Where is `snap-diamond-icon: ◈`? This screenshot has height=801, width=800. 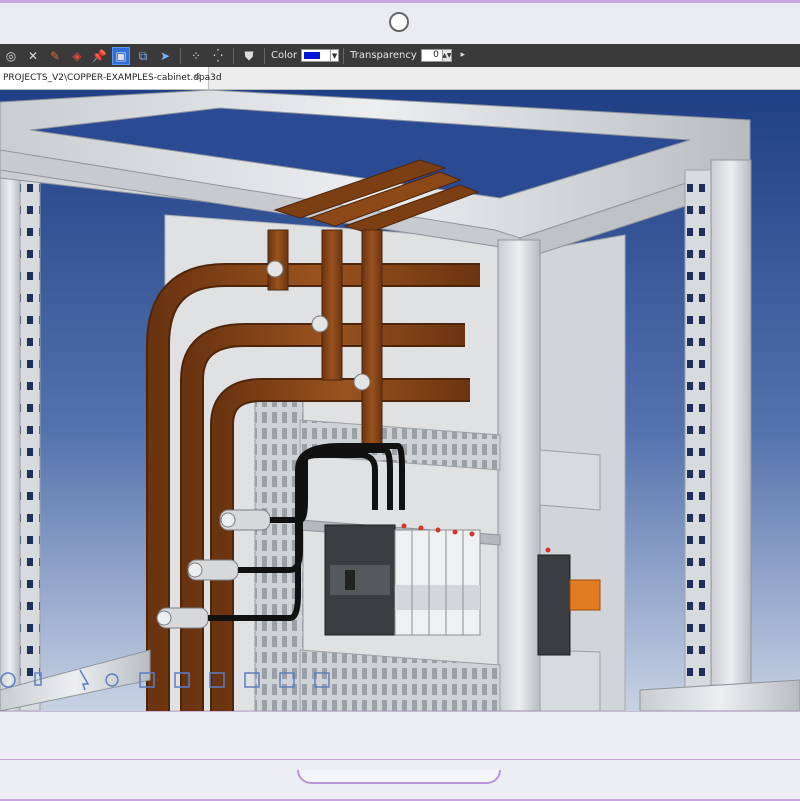
snap-diamond-icon: ◈ is located at coordinates (77, 56).